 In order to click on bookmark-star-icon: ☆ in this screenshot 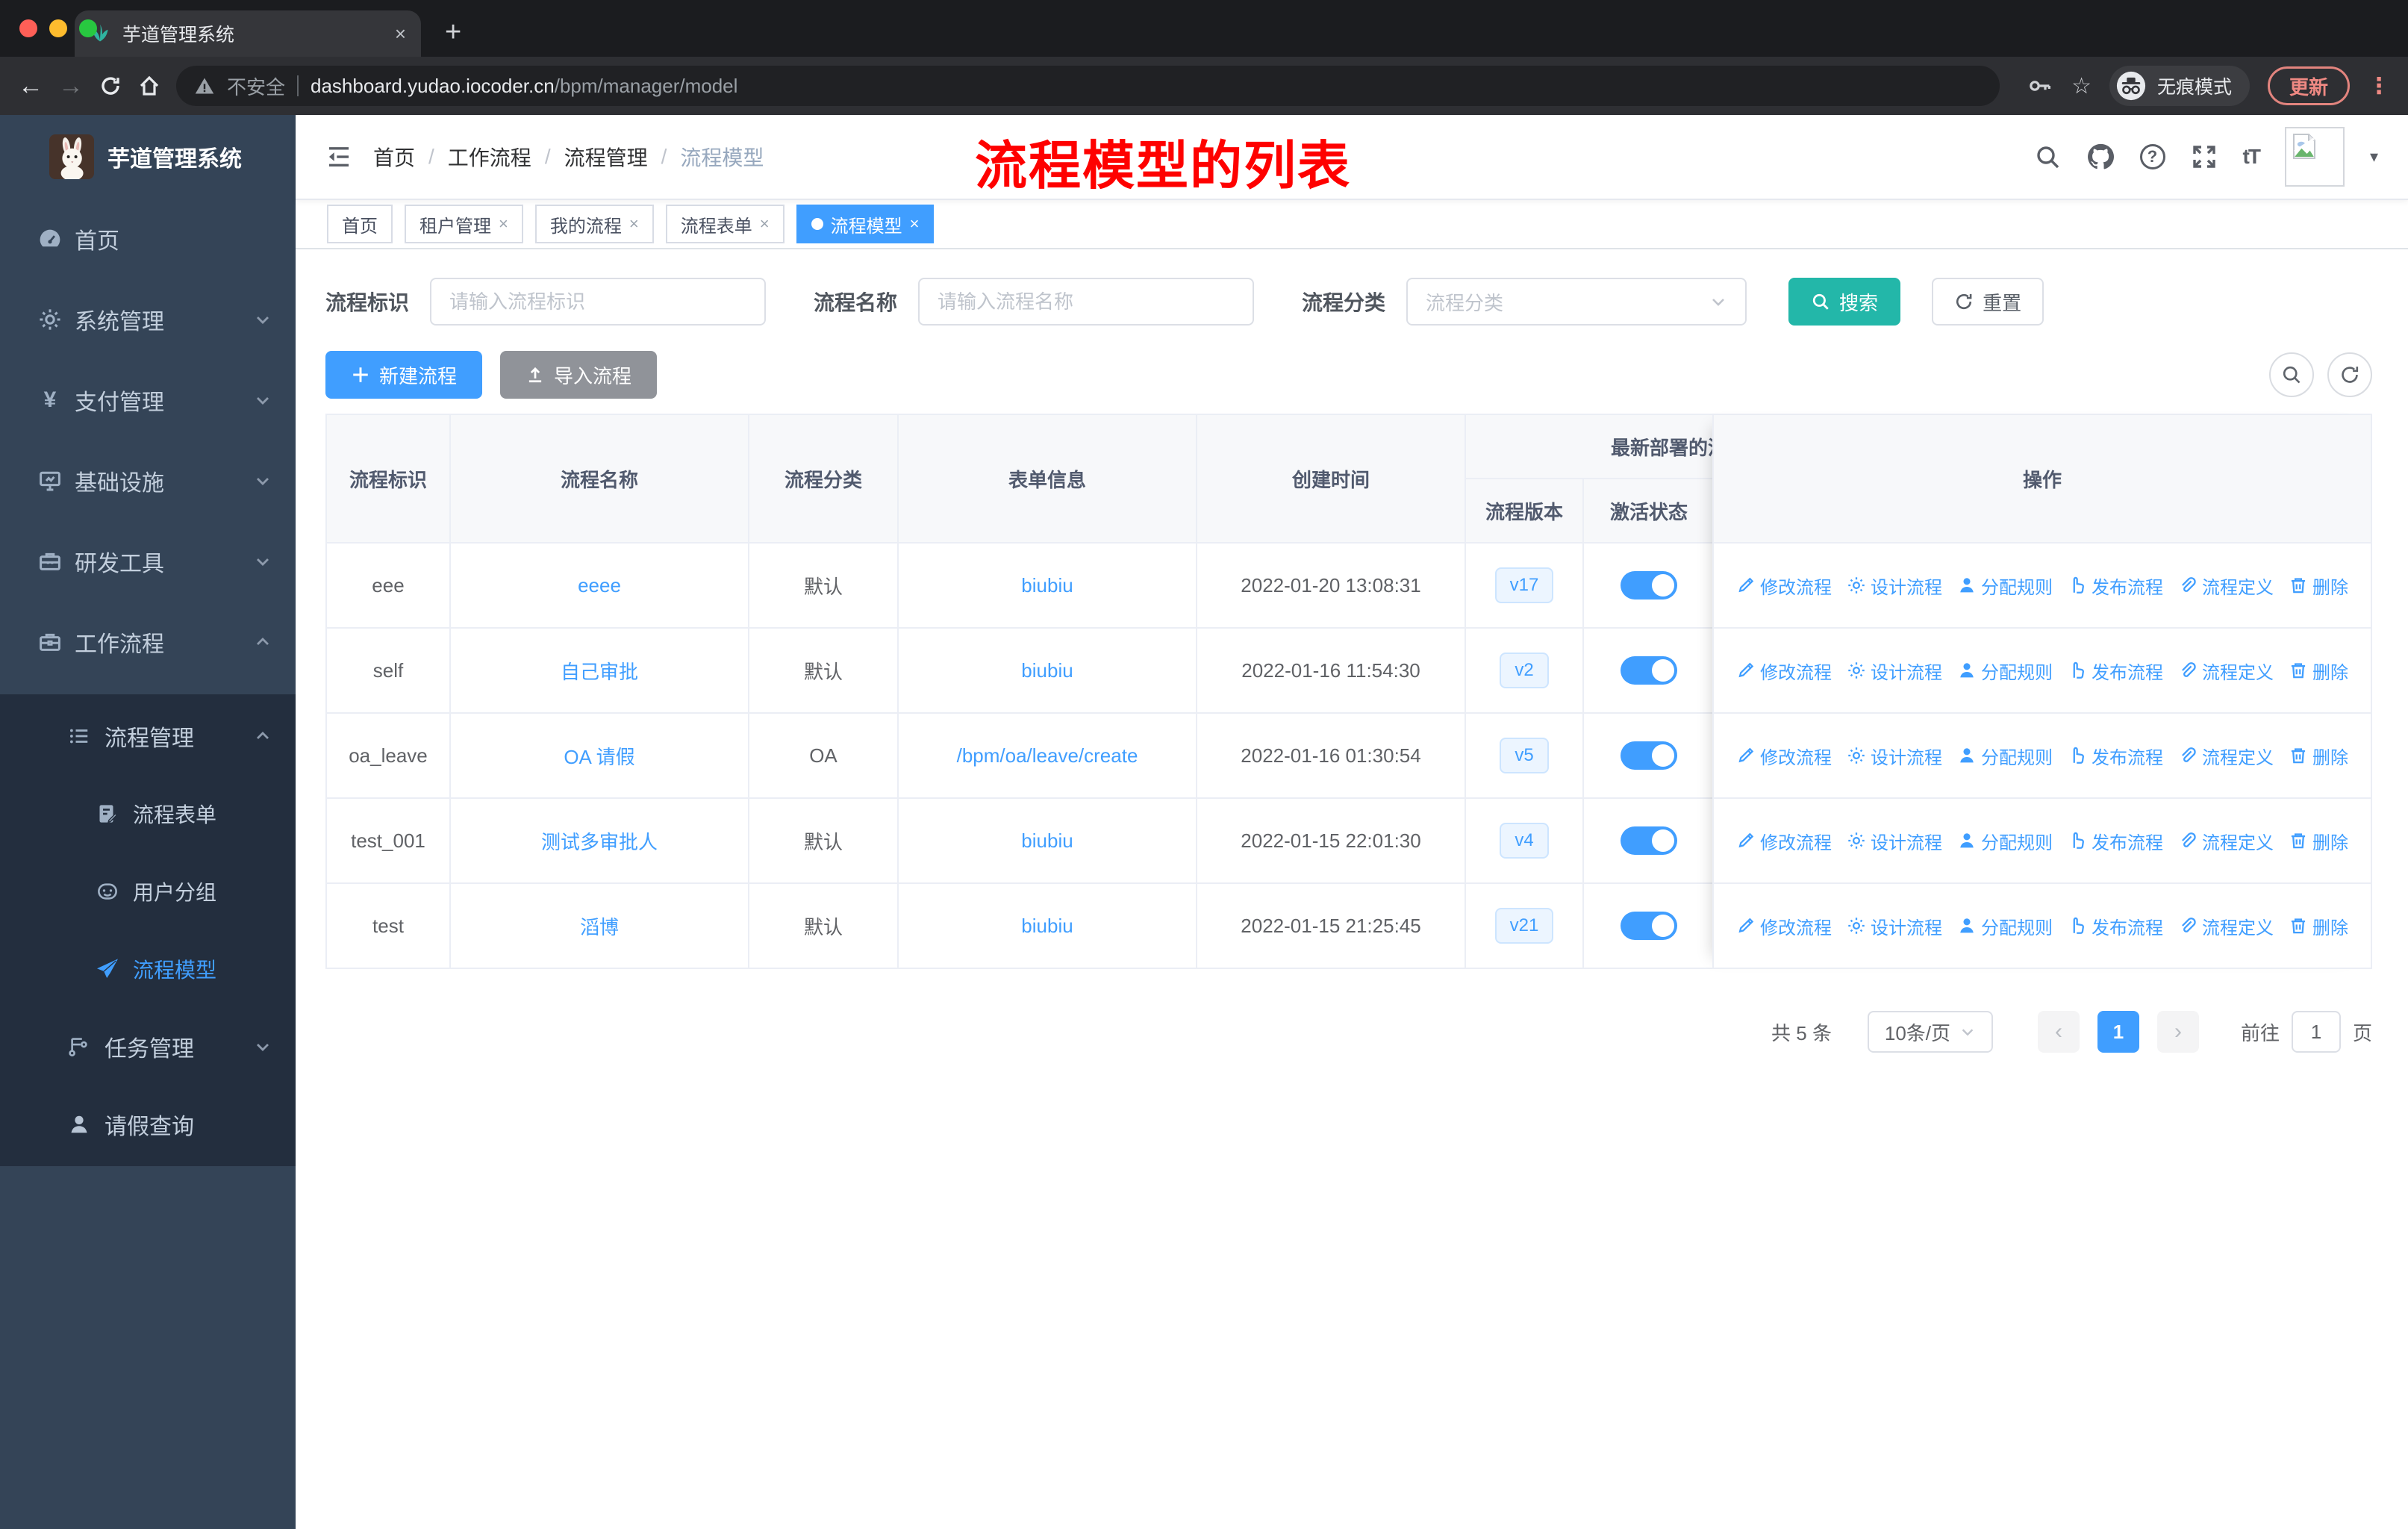, I will do `click(2081, 86)`.